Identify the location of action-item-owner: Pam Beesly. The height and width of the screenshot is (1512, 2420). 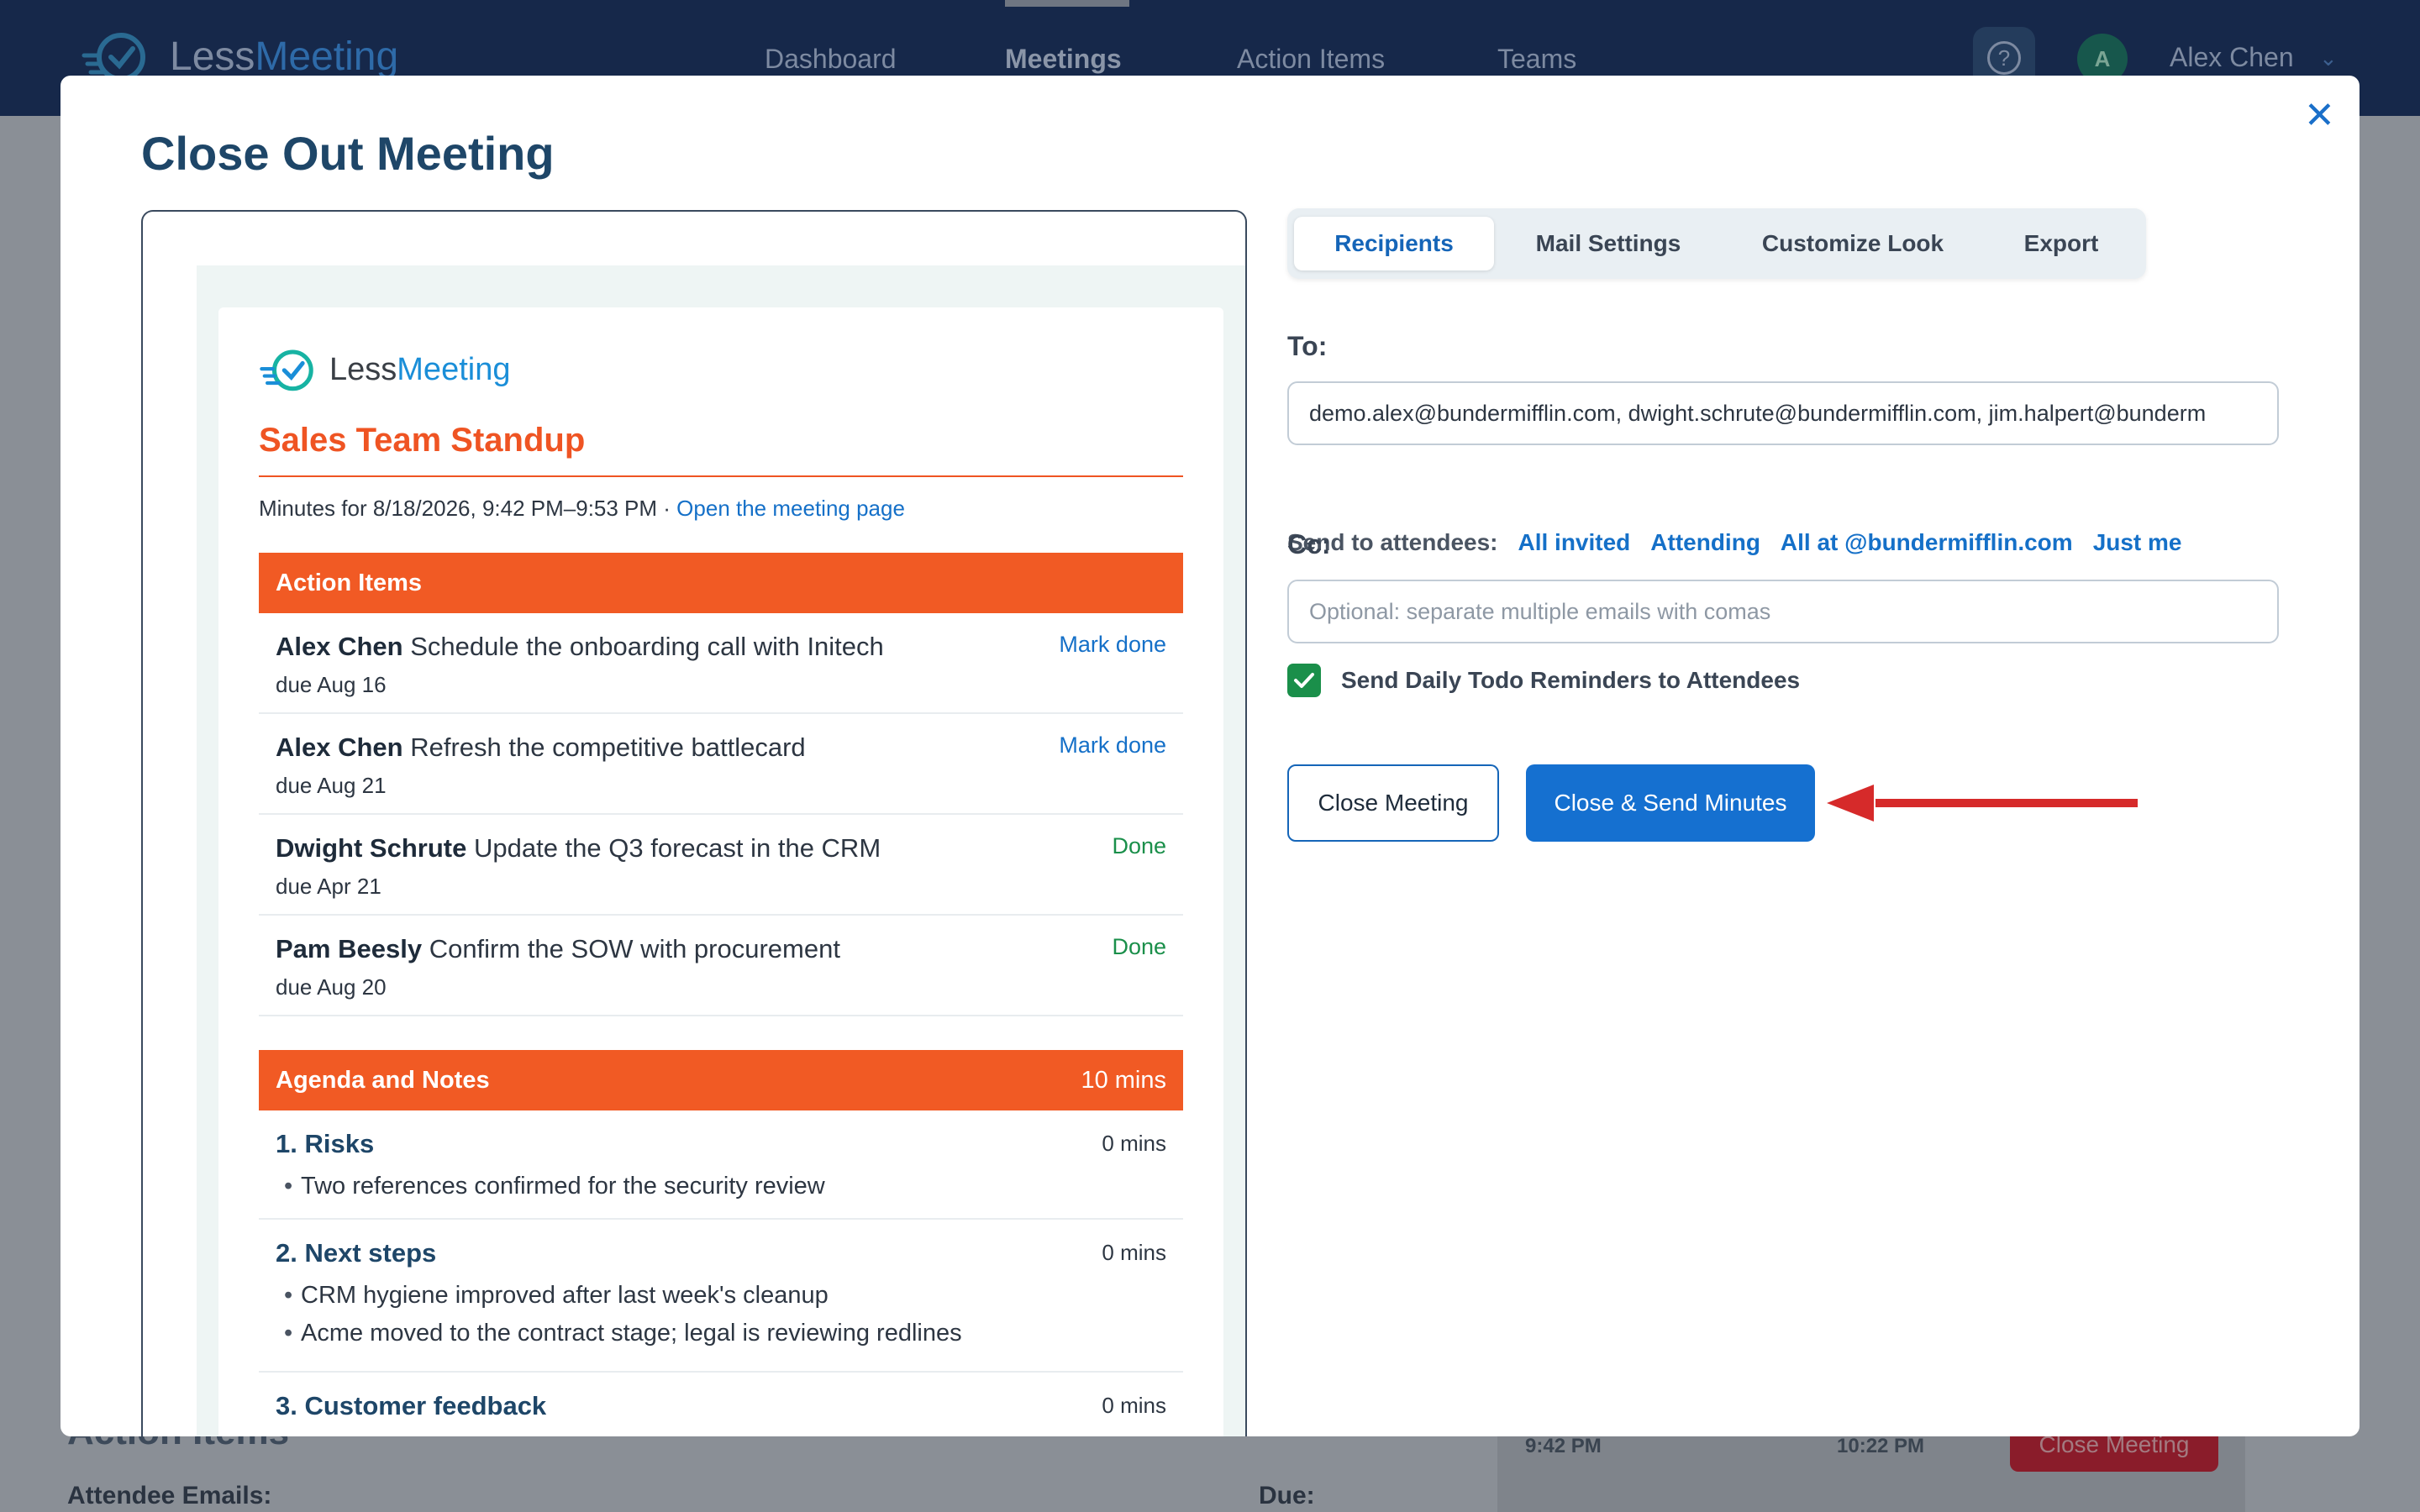
(349, 948).